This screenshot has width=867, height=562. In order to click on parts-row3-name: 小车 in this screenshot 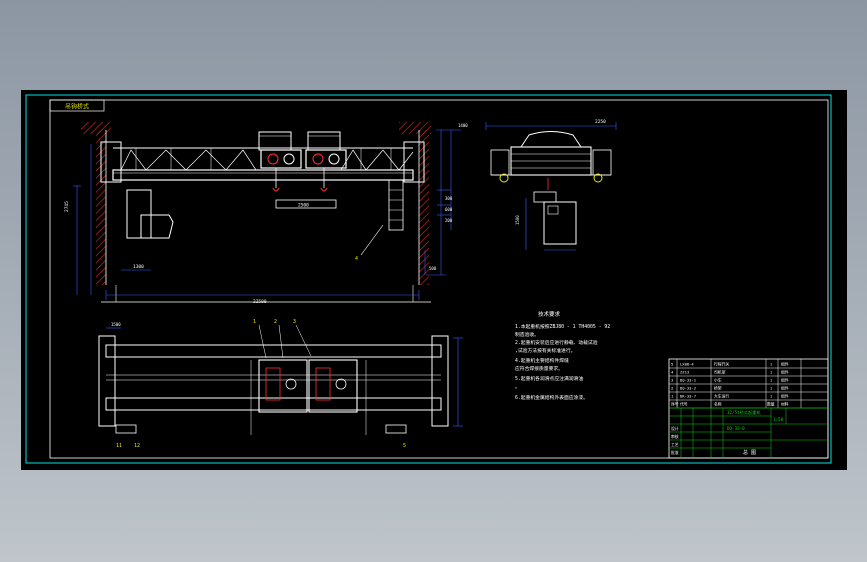, I will do `click(718, 380)`.